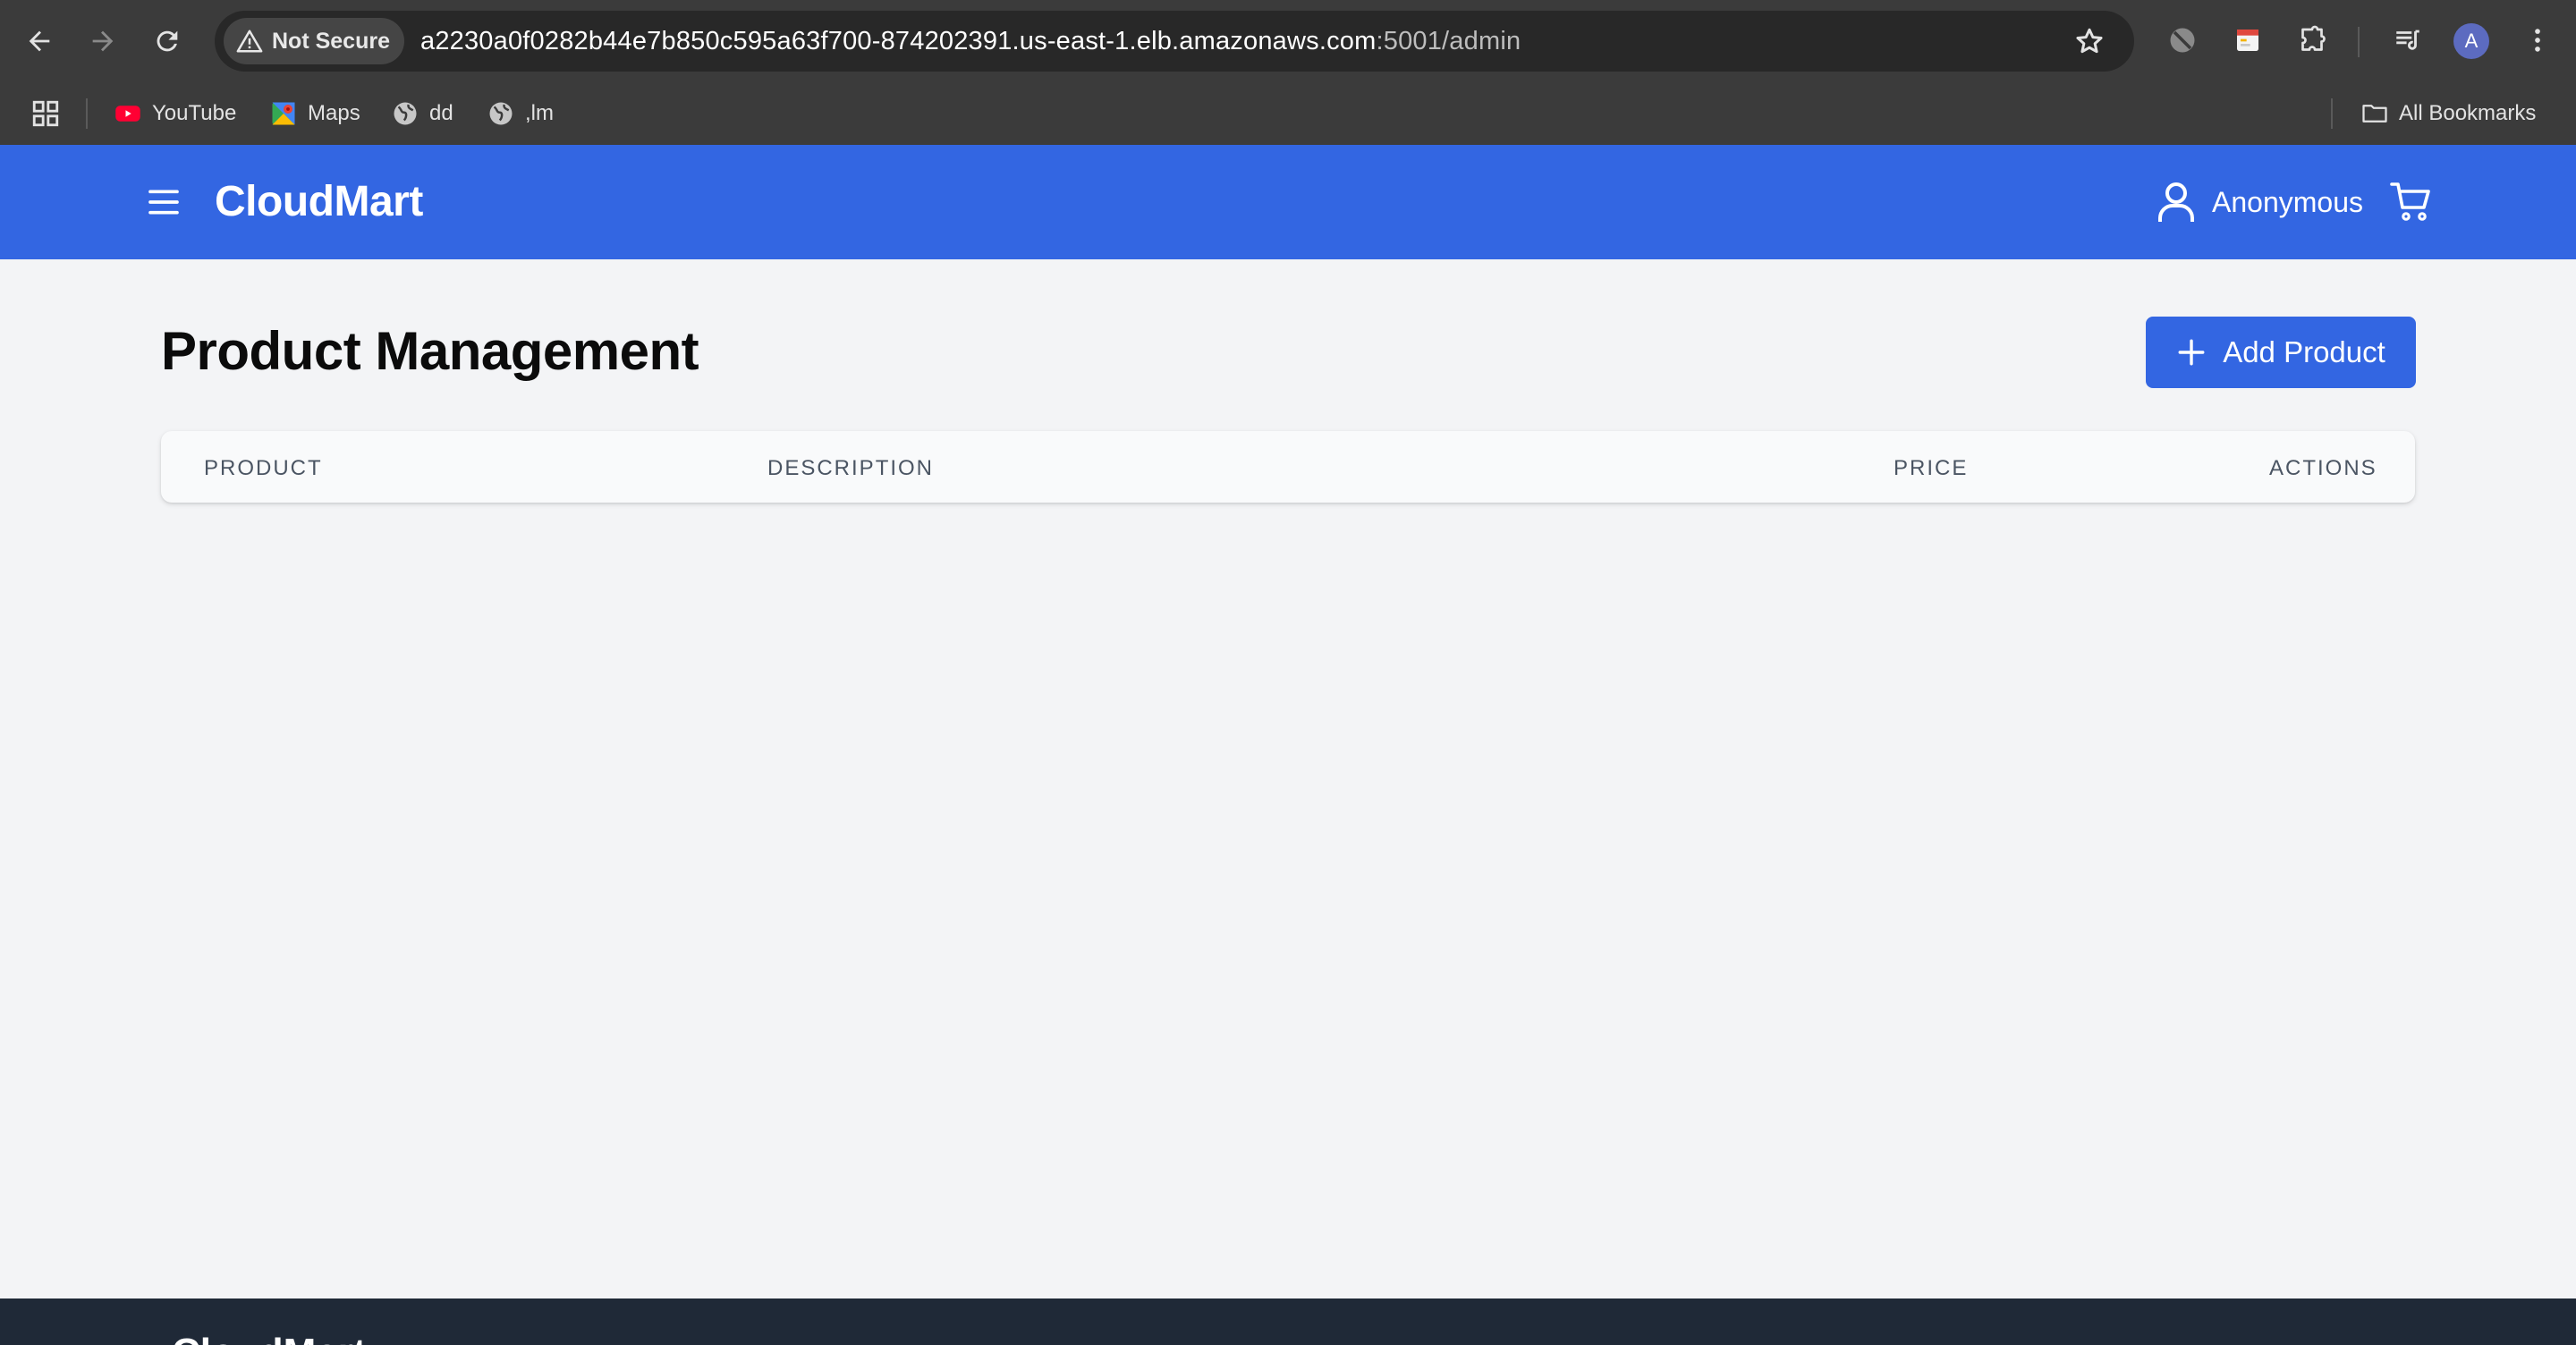  What do you see at coordinates (269, 1338) in the screenshot?
I see `footer-brand: CloudMart` at bounding box center [269, 1338].